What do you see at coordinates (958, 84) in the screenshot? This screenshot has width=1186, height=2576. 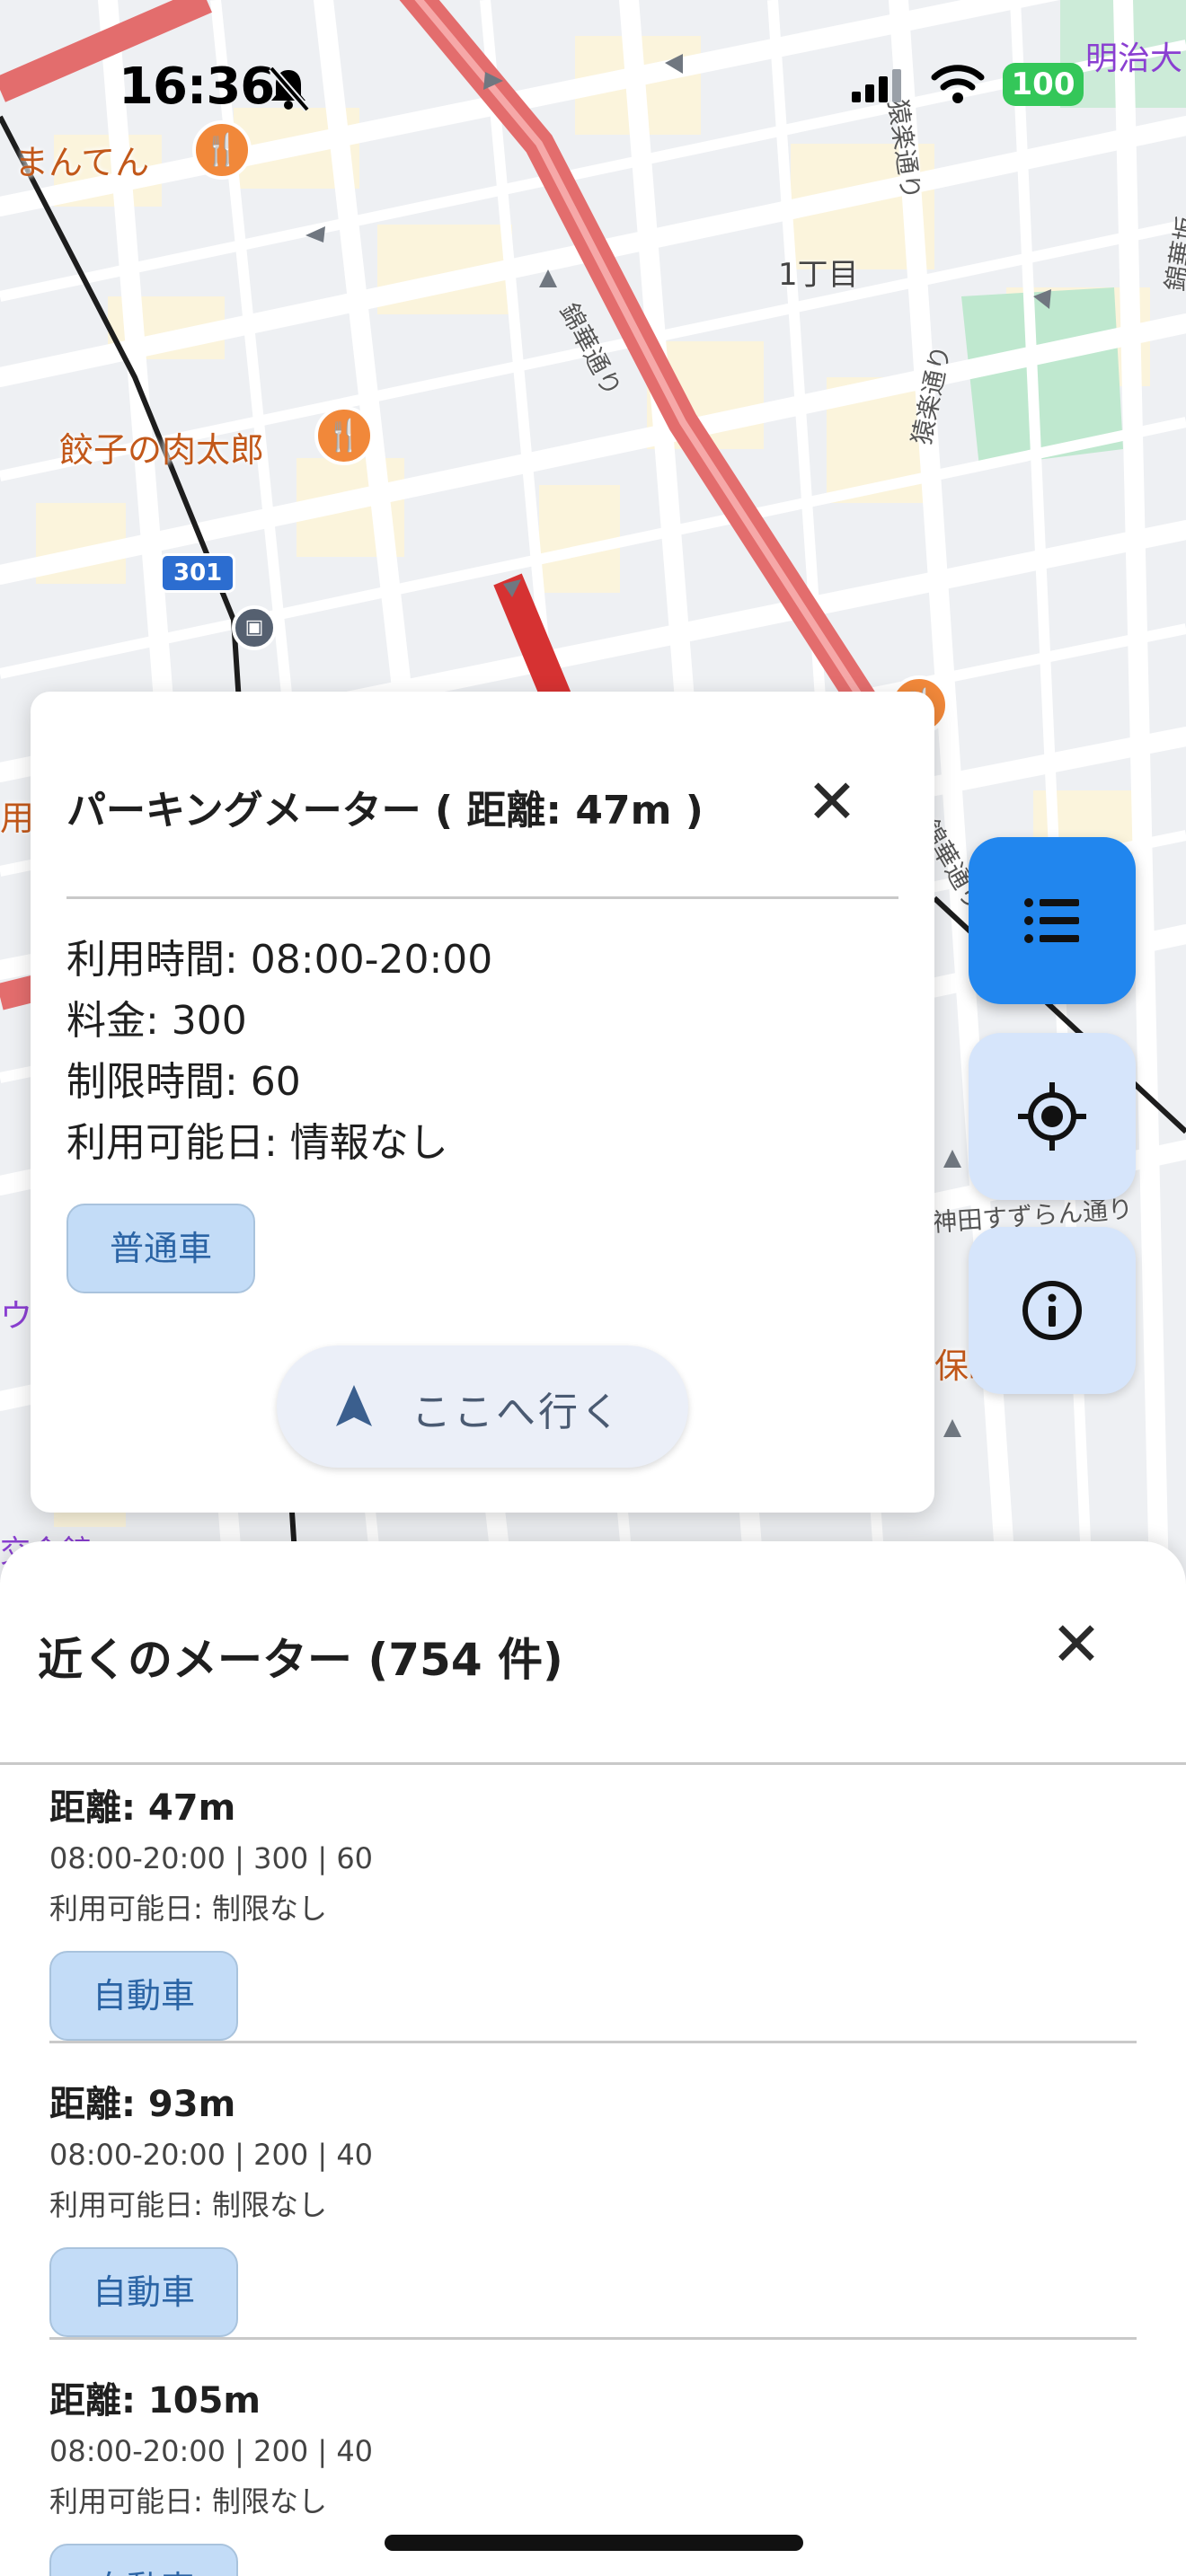 I see `wifi-icon` at bounding box center [958, 84].